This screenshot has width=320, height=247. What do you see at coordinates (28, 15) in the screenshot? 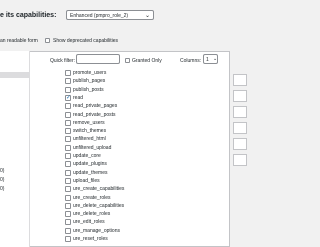
I see `capabilities-heading: e its capabilities:` at bounding box center [28, 15].